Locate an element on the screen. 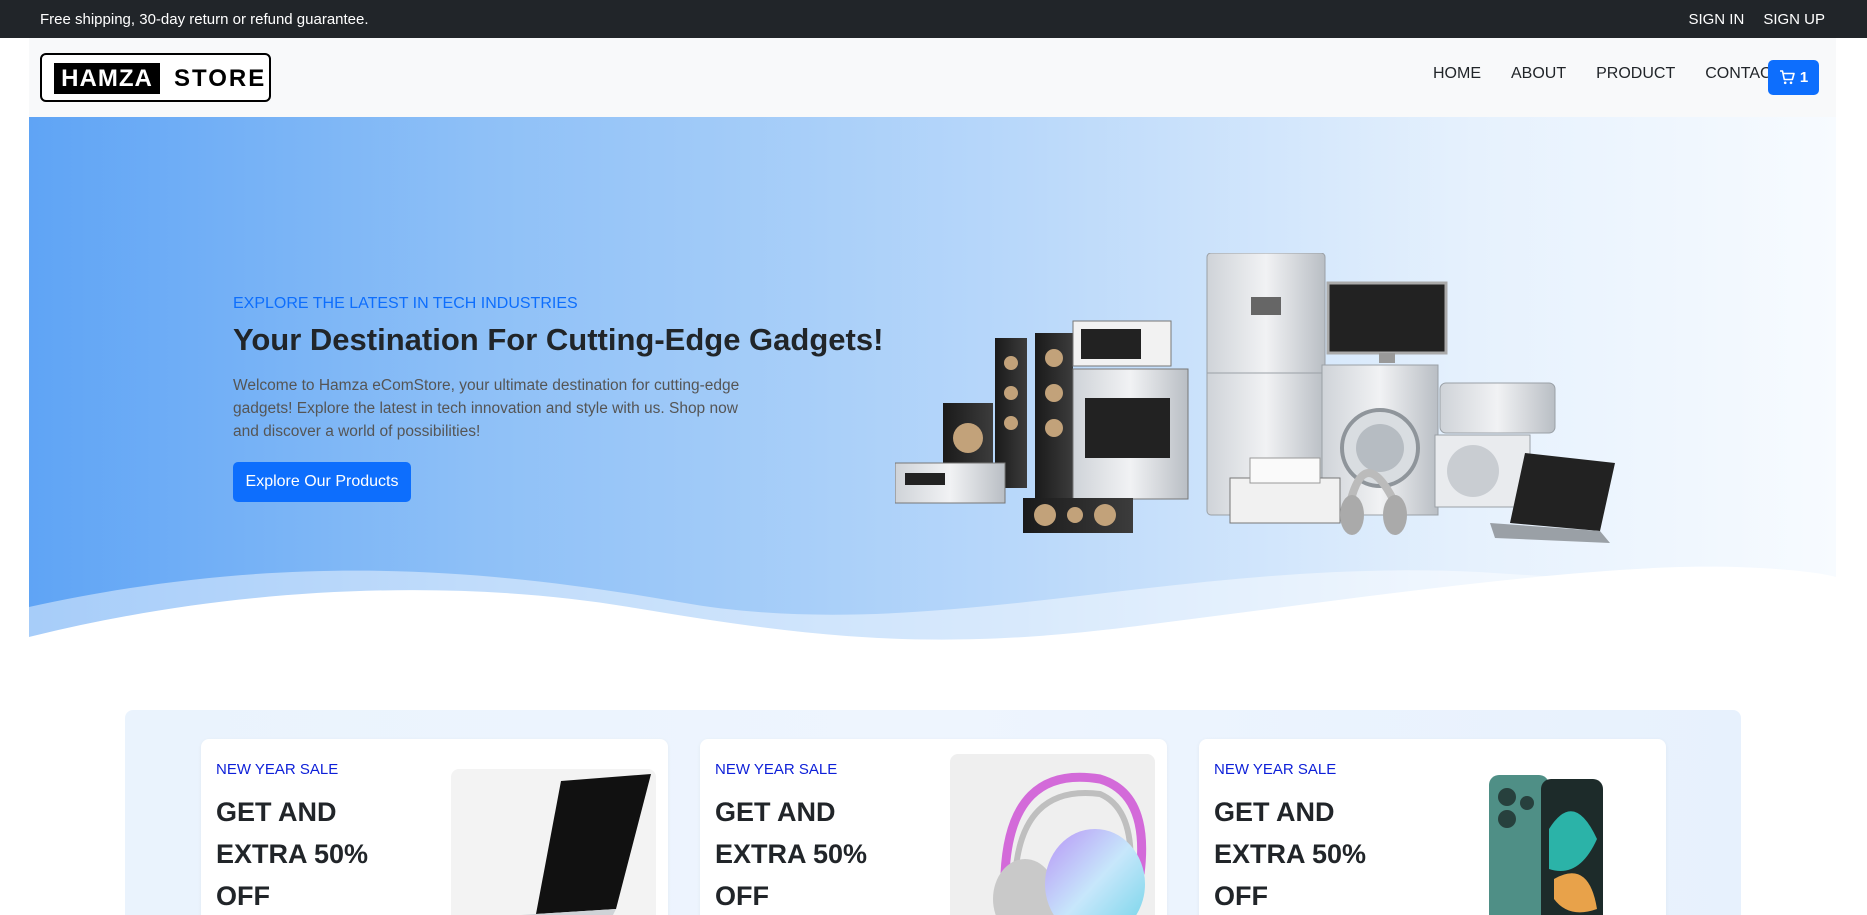 The height and width of the screenshot is (915, 1867). cart-button: 1 is located at coordinates (1793, 77).